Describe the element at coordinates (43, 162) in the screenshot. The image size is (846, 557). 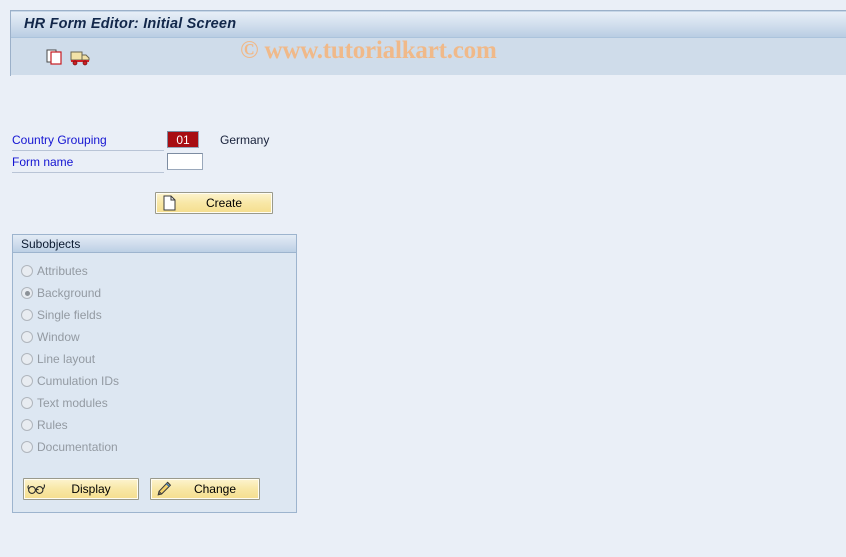
I see `form-name-label: Form name` at that location.